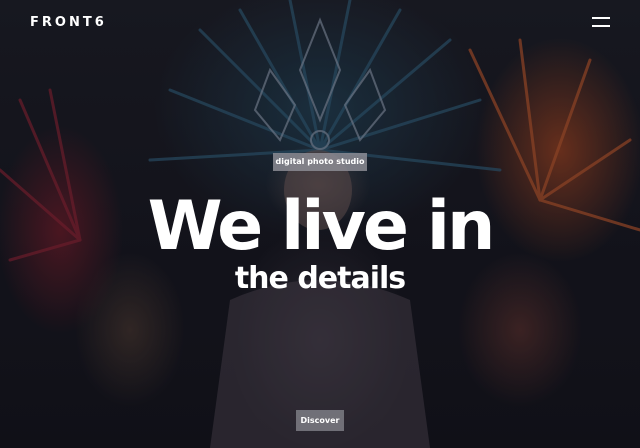  I want to click on menu-line-top, so click(601, 18).